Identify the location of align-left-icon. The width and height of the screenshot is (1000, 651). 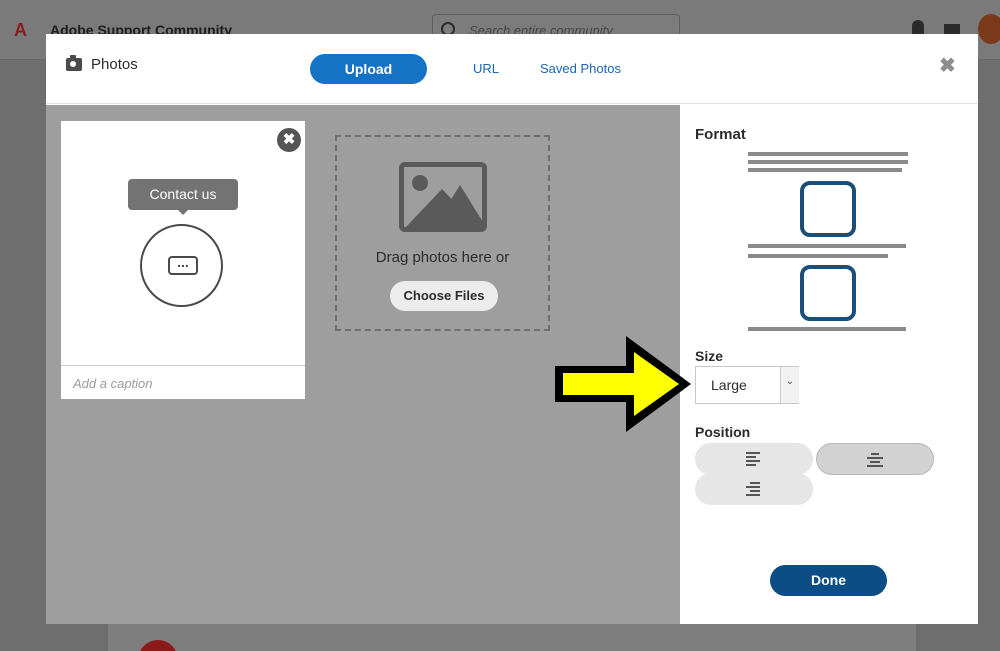
(754, 459).